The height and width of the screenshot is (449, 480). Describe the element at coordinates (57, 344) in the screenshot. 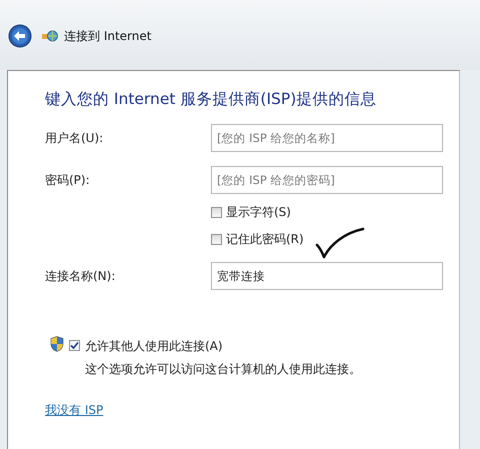

I see `shield-icon` at that location.